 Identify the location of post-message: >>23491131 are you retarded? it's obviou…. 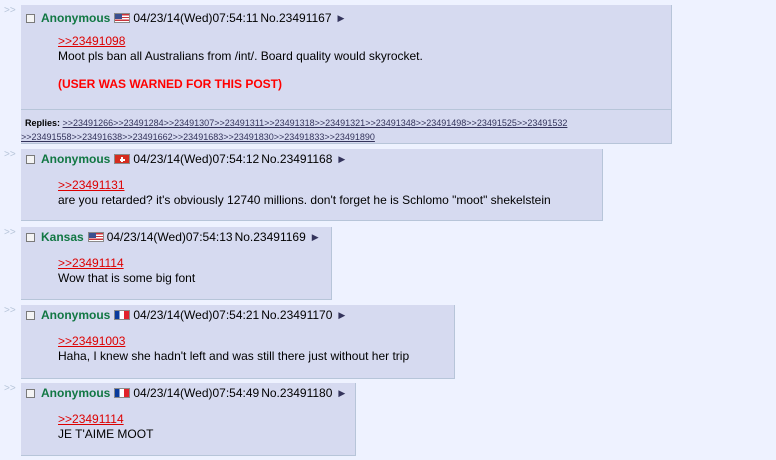
(304, 193).